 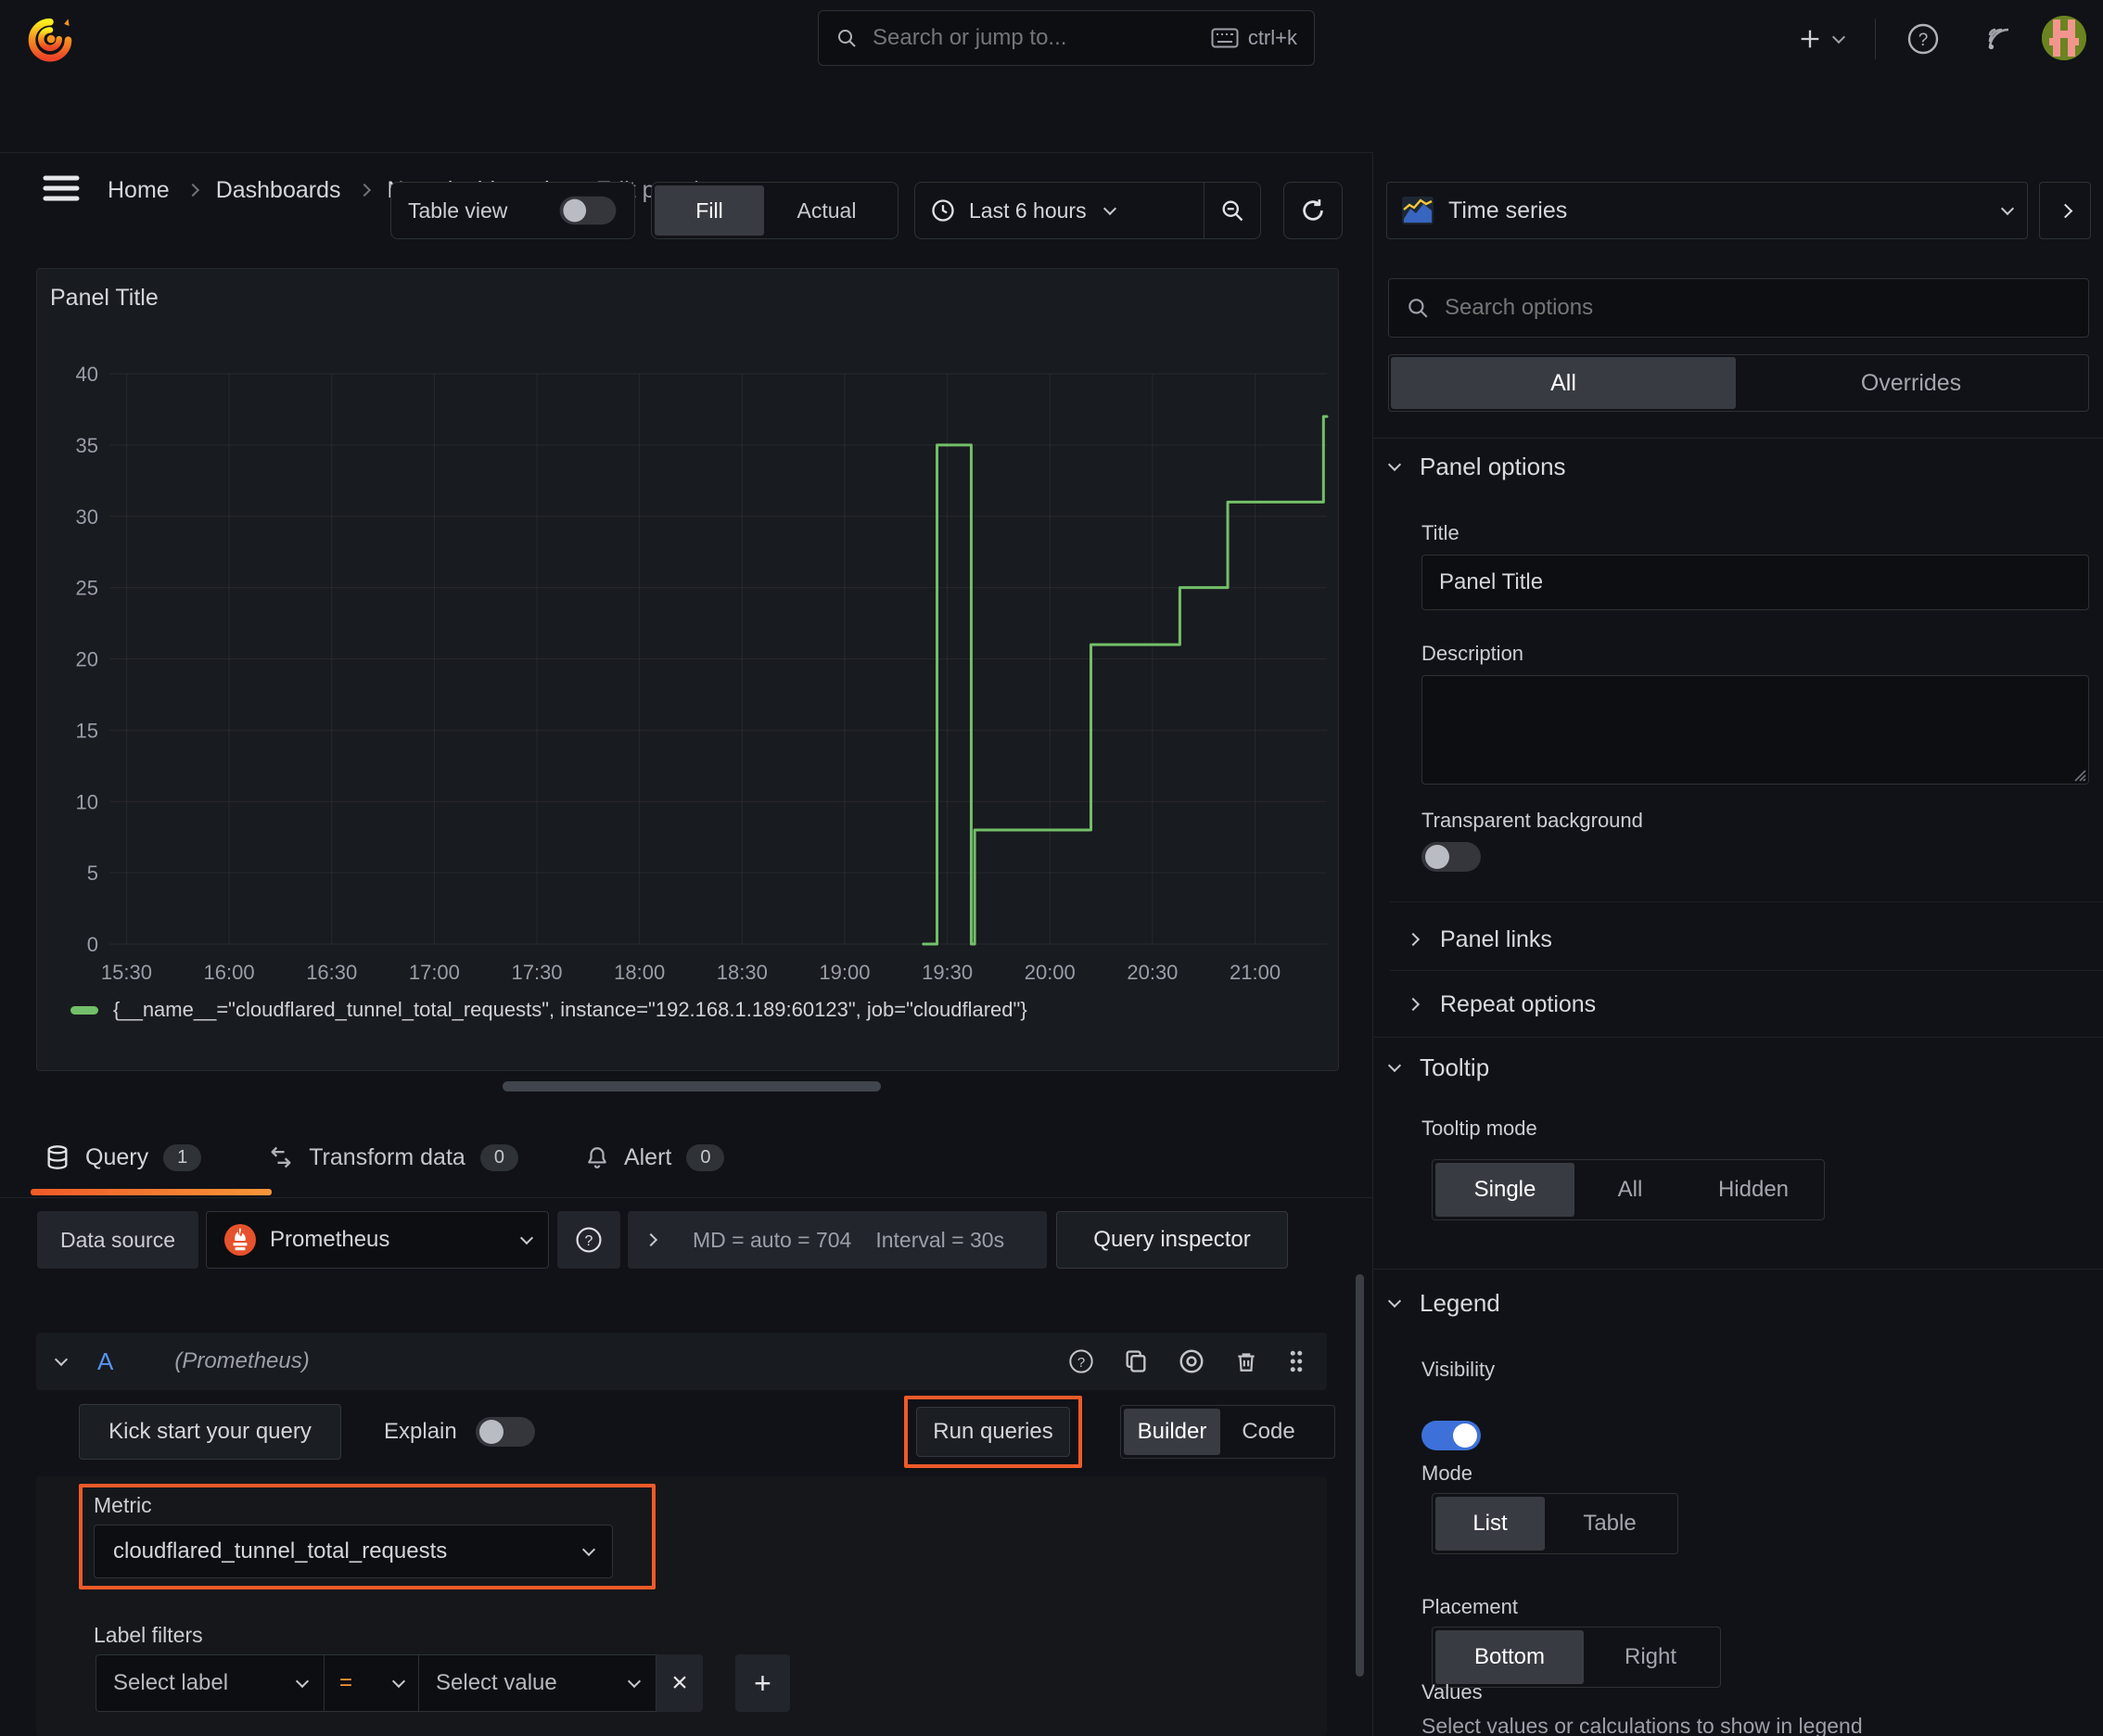 I want to click on delete-query-icon, so click(x=1246, y=1361).